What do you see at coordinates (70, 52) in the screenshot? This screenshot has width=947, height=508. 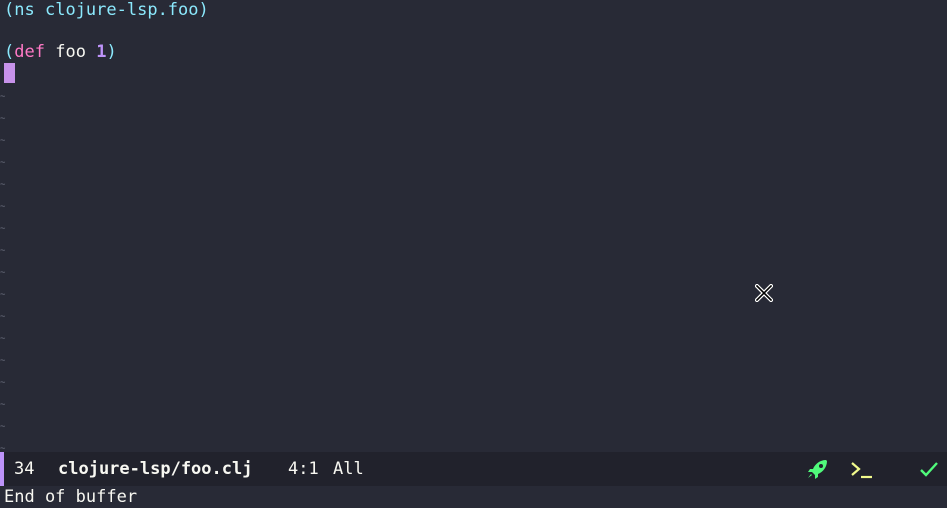 I see `def-symbol: foo` at bounding box center [70, 52].